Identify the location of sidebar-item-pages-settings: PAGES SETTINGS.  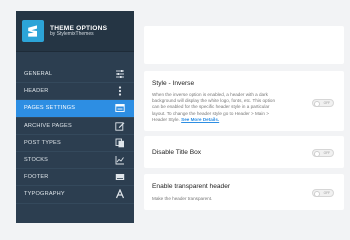
(75, 109).